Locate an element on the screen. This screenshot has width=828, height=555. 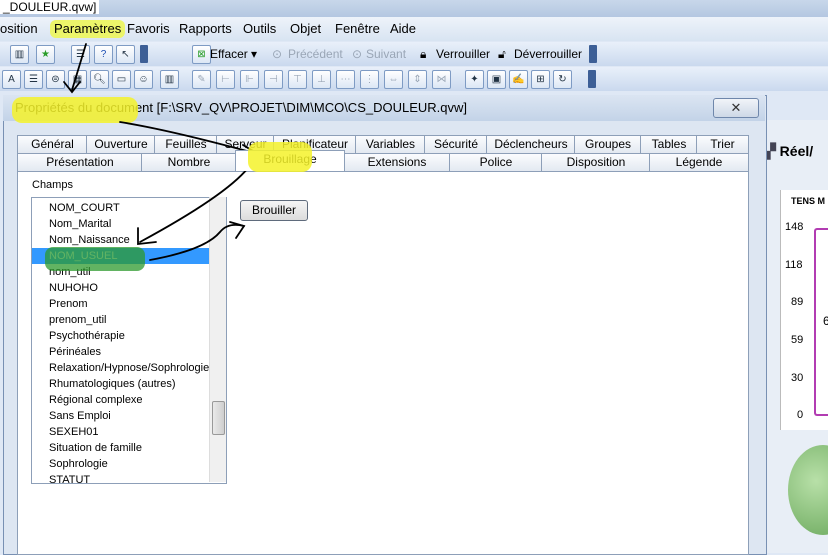
multibox-icon: ⊜ is located at coordinates (55, 79).